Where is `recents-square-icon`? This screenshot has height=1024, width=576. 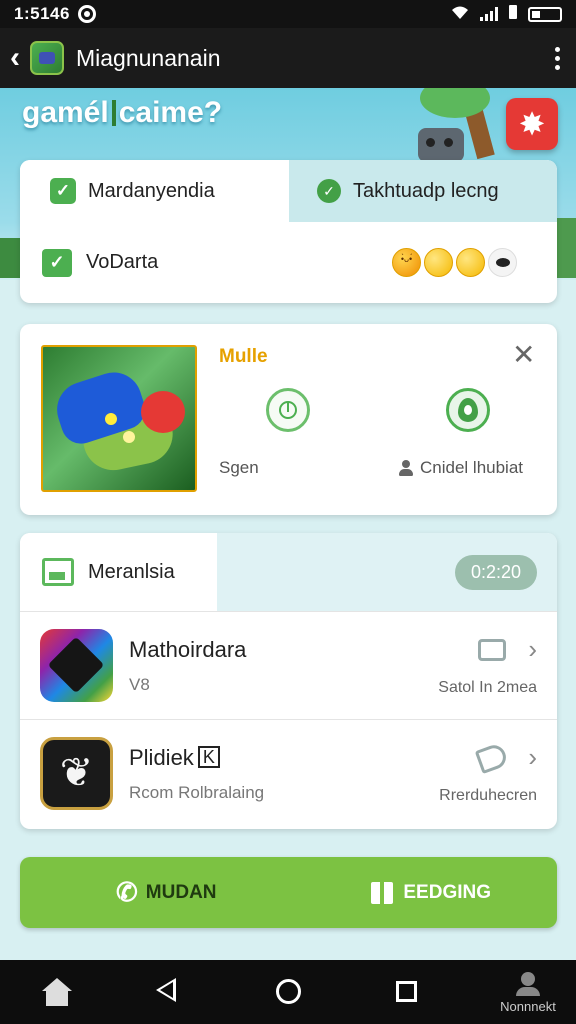
recents-square-icon is located at coordinates (406, 991).